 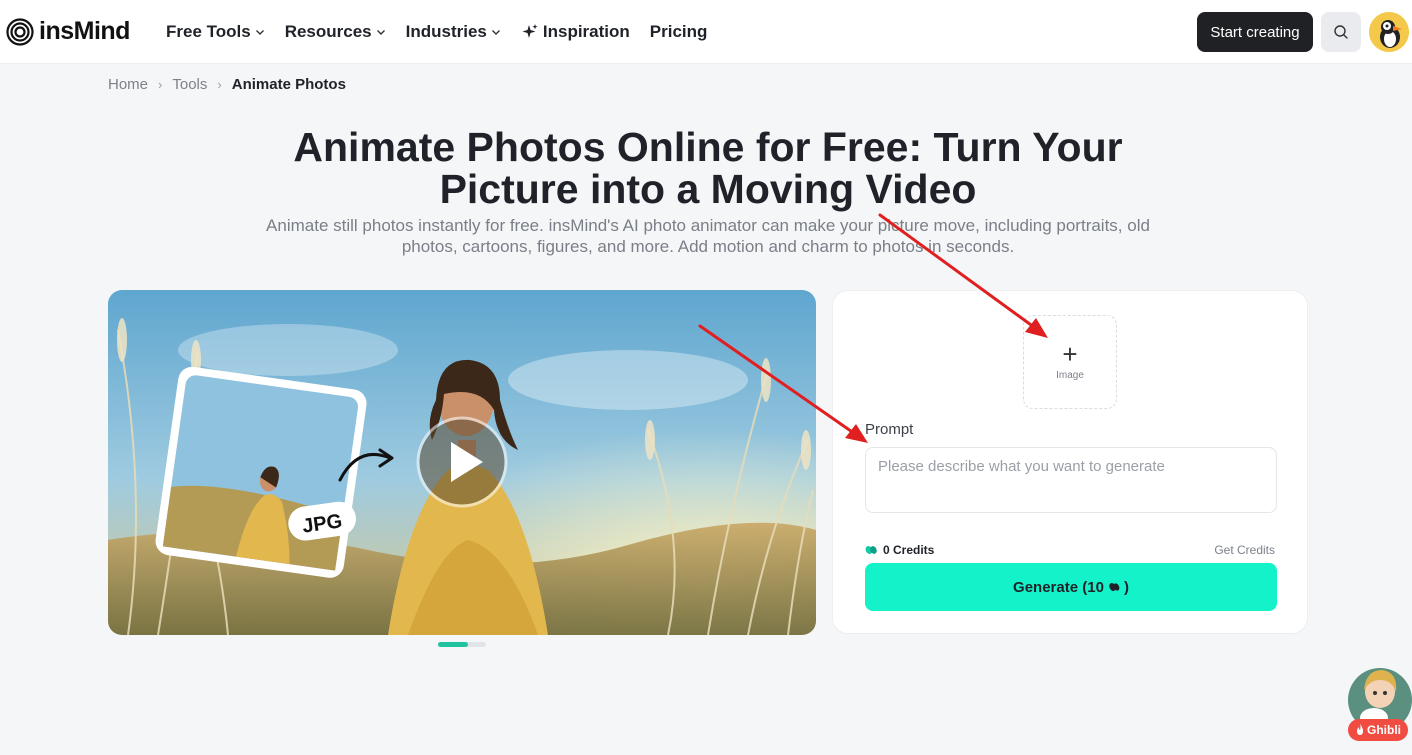 I want to click on title-line-2: Picture into a Moving Video, so click(x=708, y=189).